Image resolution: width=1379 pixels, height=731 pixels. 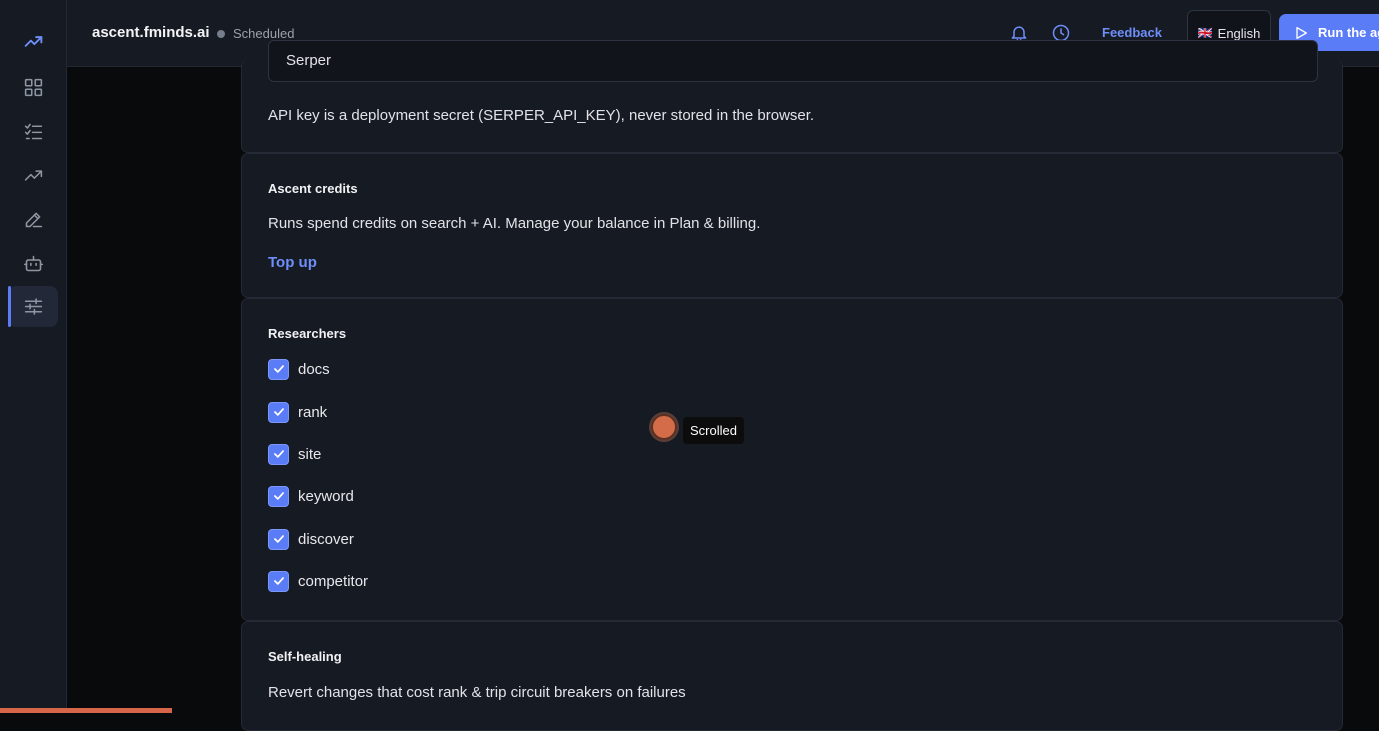 I want to click on sidebar-item-editor, so click(x=33, y=219).